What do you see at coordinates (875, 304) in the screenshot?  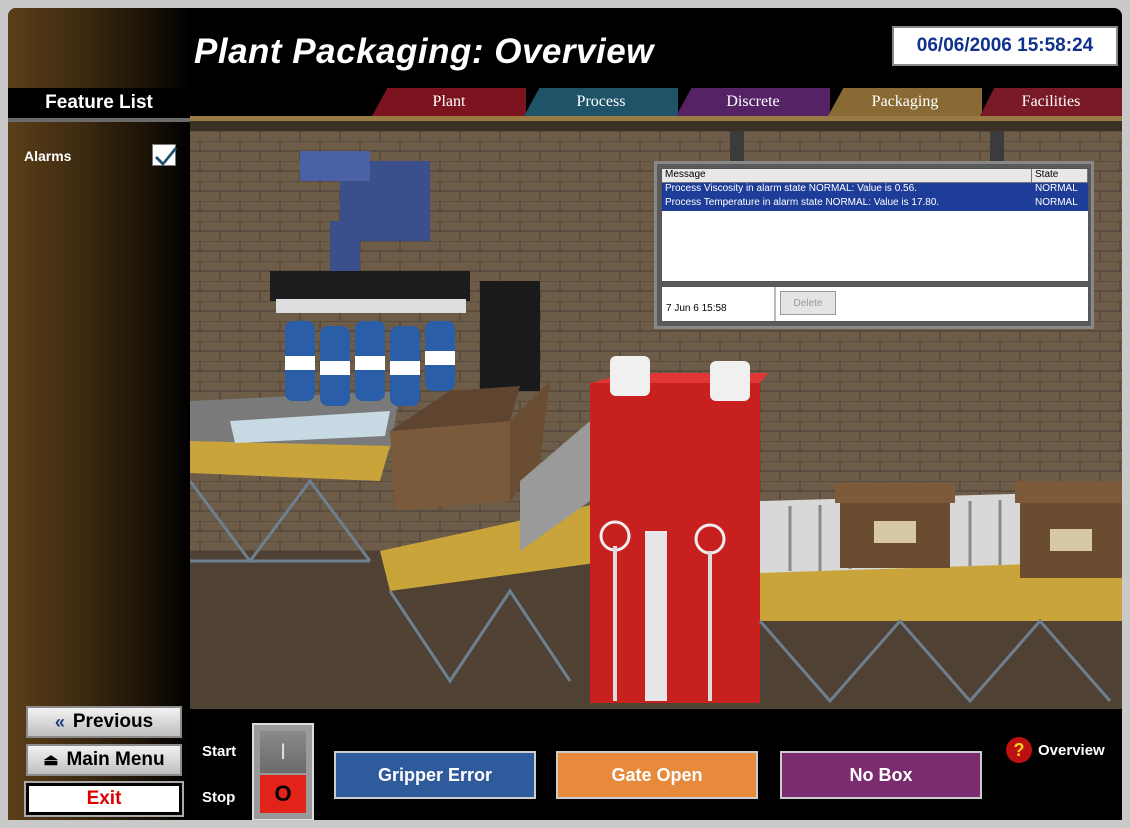 I see `alarm-footer: 7 Jun 6 15:58 Delete` at bounding box center [875, 304].